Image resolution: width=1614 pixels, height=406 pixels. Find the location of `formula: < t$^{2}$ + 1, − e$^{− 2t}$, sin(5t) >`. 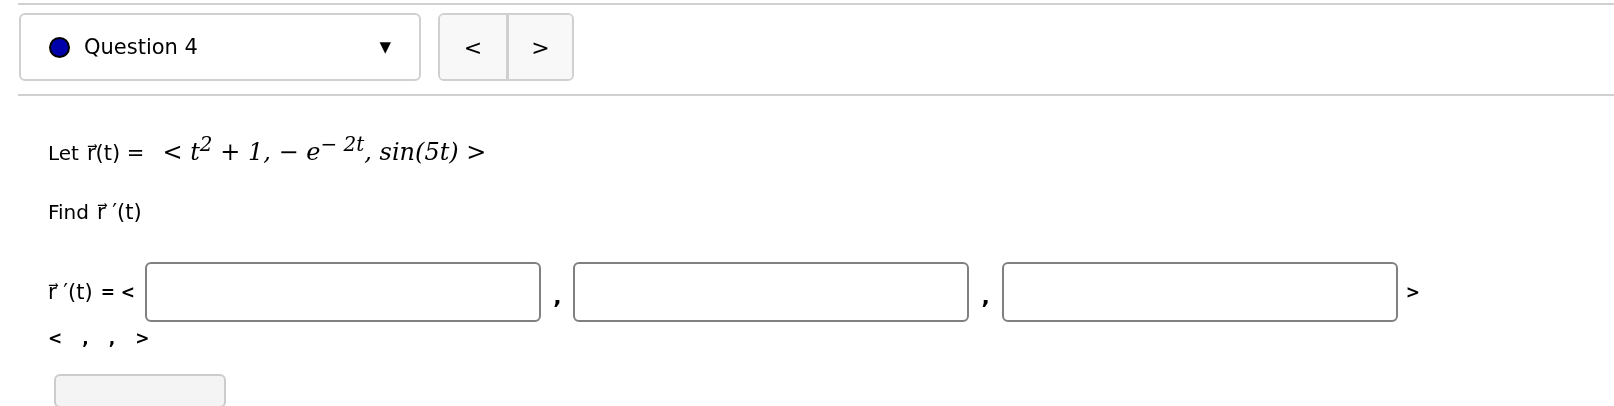

formula: < t$^{2}$ + 1, − e$^{− 2t}$, sin(5t) > is located at coordinates (324, 149).